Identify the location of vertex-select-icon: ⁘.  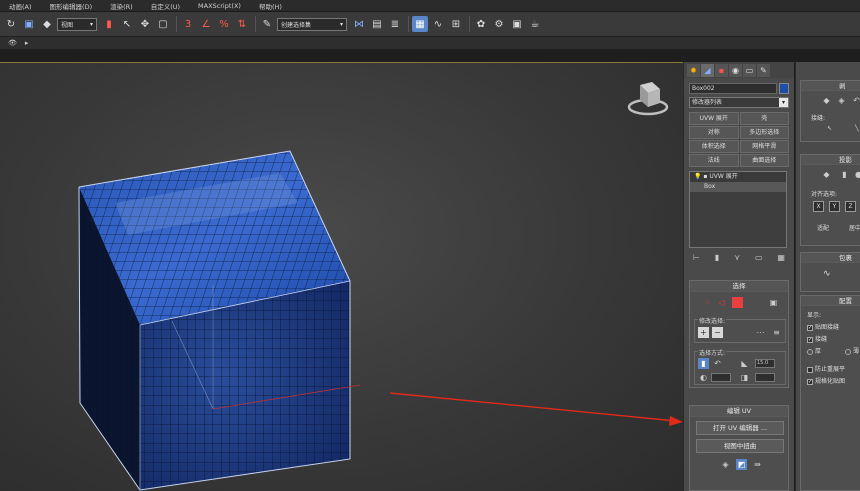
(707, 302).